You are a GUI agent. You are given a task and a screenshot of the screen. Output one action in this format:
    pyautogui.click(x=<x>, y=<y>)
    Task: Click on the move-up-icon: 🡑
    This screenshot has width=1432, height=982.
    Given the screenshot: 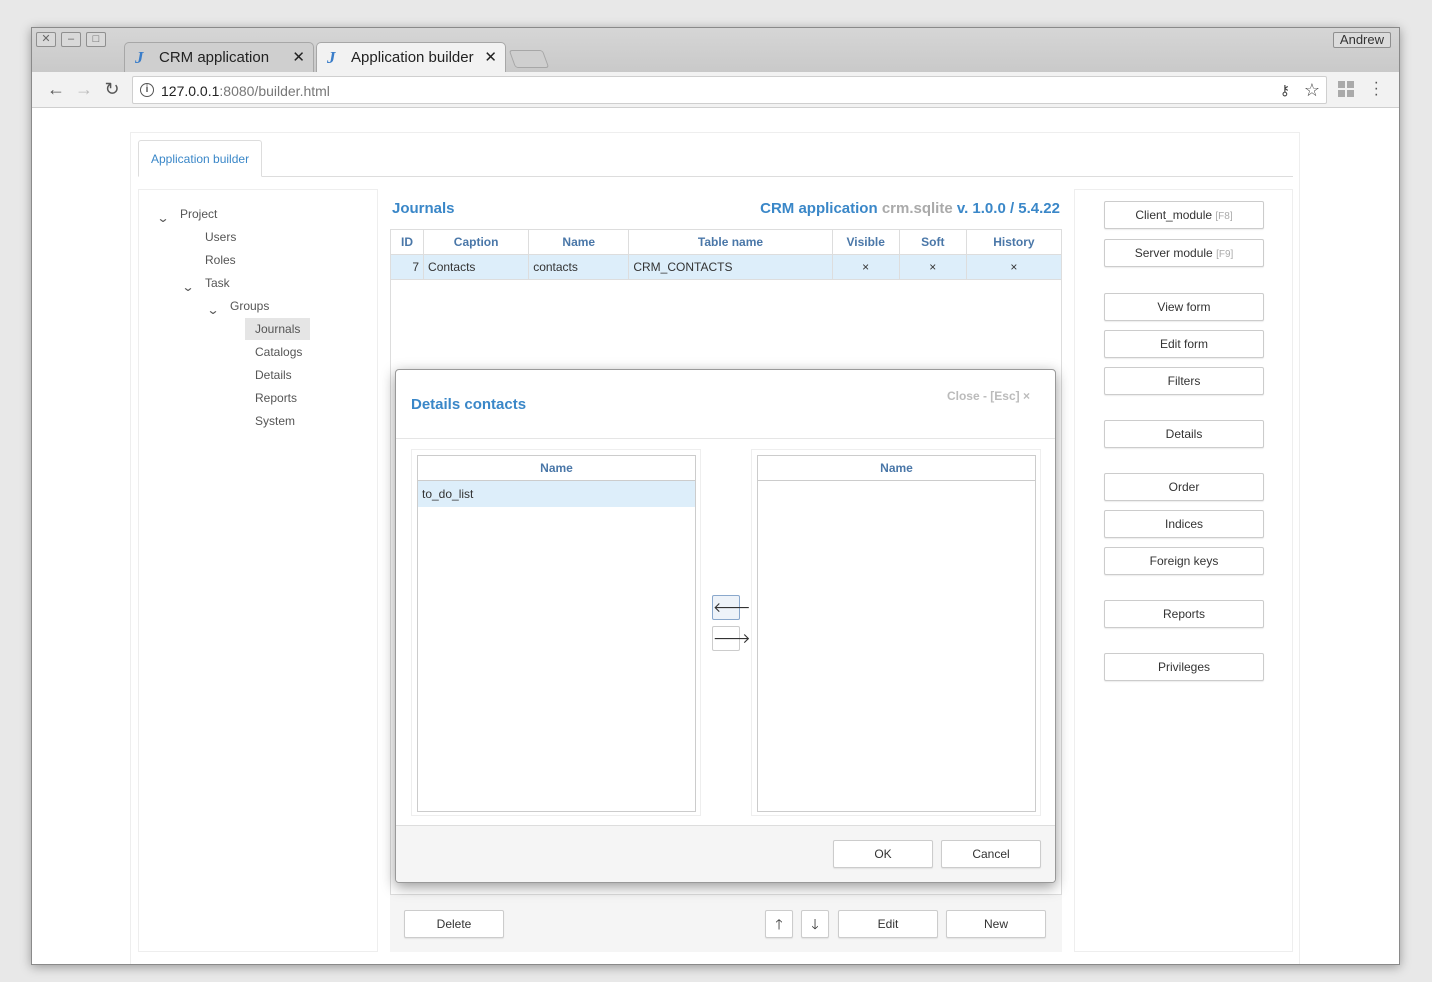 What is the action you would take?
    pyautogui.click(x=779, y=924)
    